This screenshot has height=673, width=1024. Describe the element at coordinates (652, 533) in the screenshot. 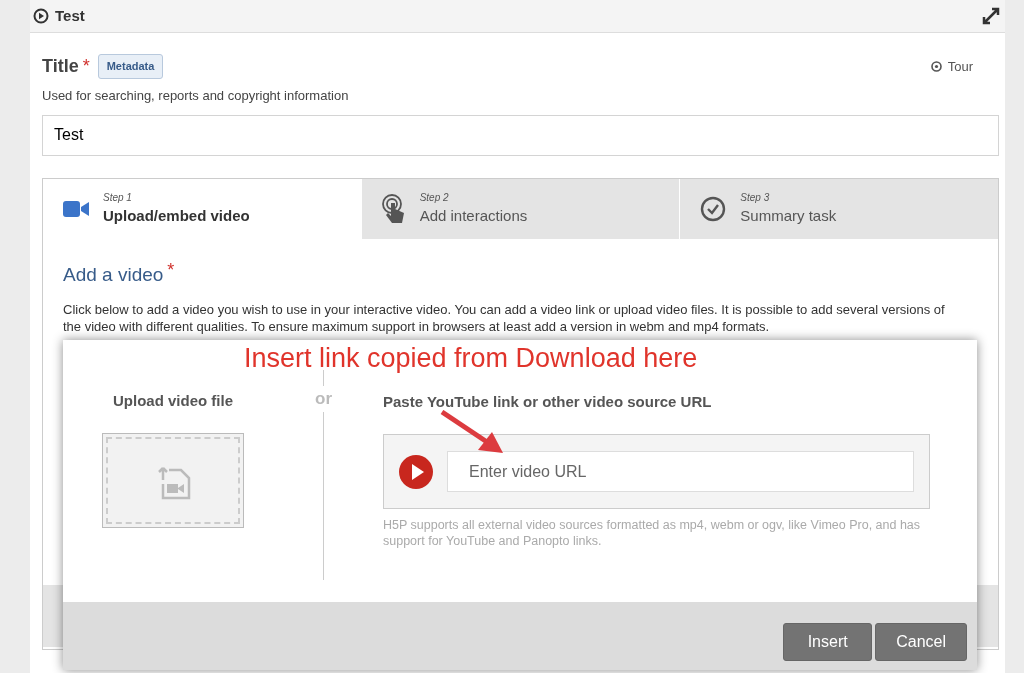

I see `help-text: H5P supports all external video sources formatted as mp4, webm or ogv, like Vimeo Pro, and has support for YouTube and Panopto links.` at that location.